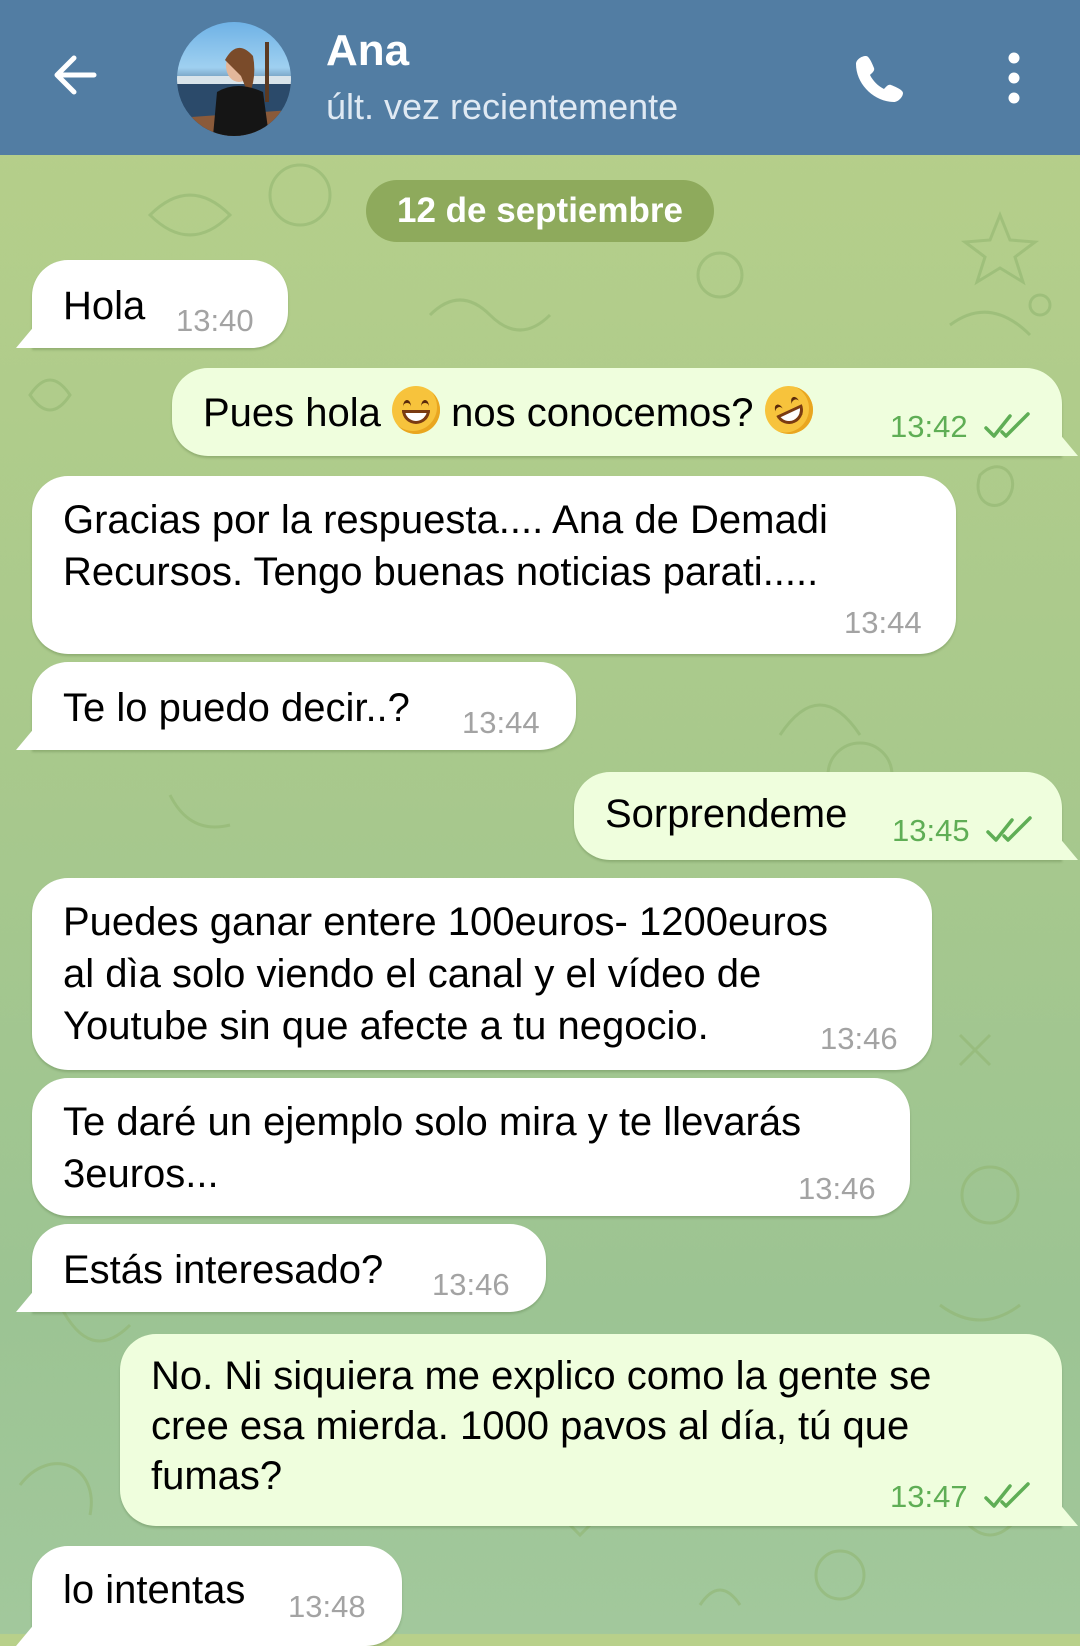  What do you see at coordinates (788, 410) in the screenshot?
I see `rofl-emoji` at bounding box center [788, 410].